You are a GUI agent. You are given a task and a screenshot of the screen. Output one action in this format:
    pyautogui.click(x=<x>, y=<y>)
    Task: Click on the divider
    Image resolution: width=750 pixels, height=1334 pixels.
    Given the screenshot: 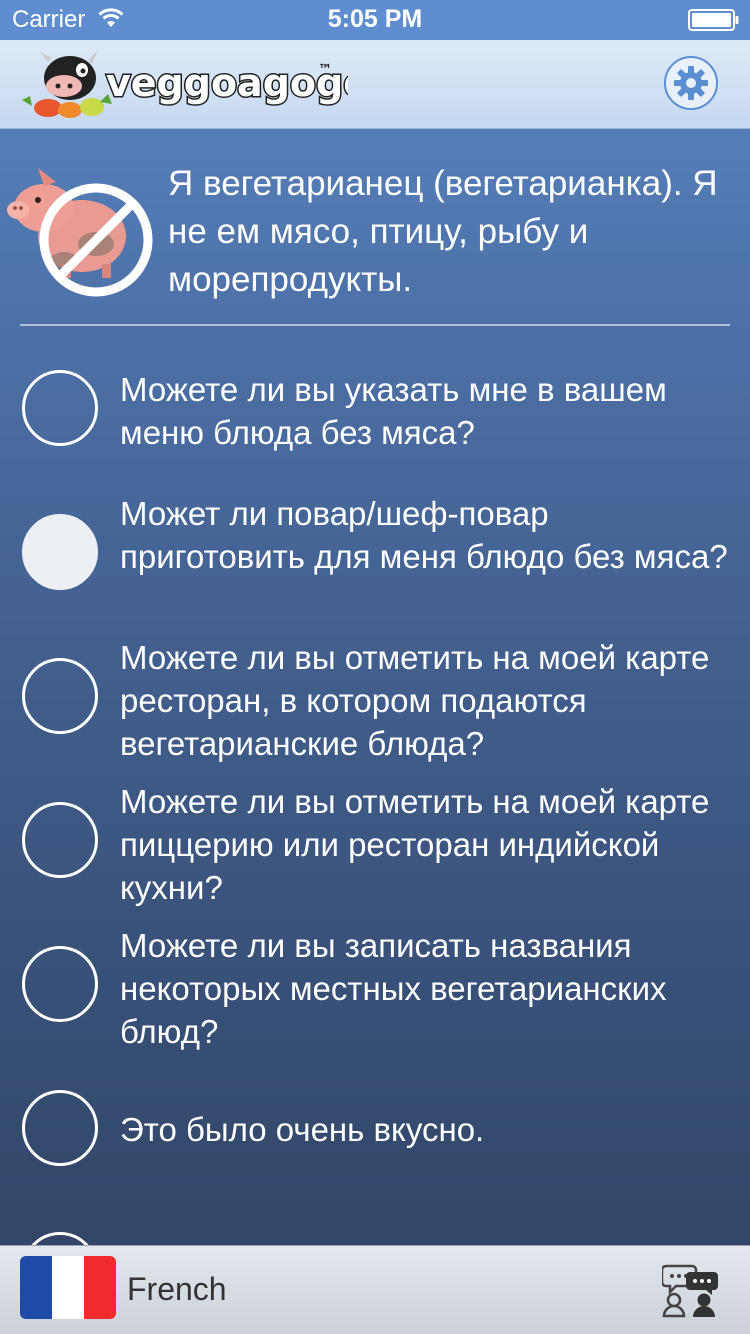 What is the action you would take?
    pyautogui.click(x=375, y=325)
    